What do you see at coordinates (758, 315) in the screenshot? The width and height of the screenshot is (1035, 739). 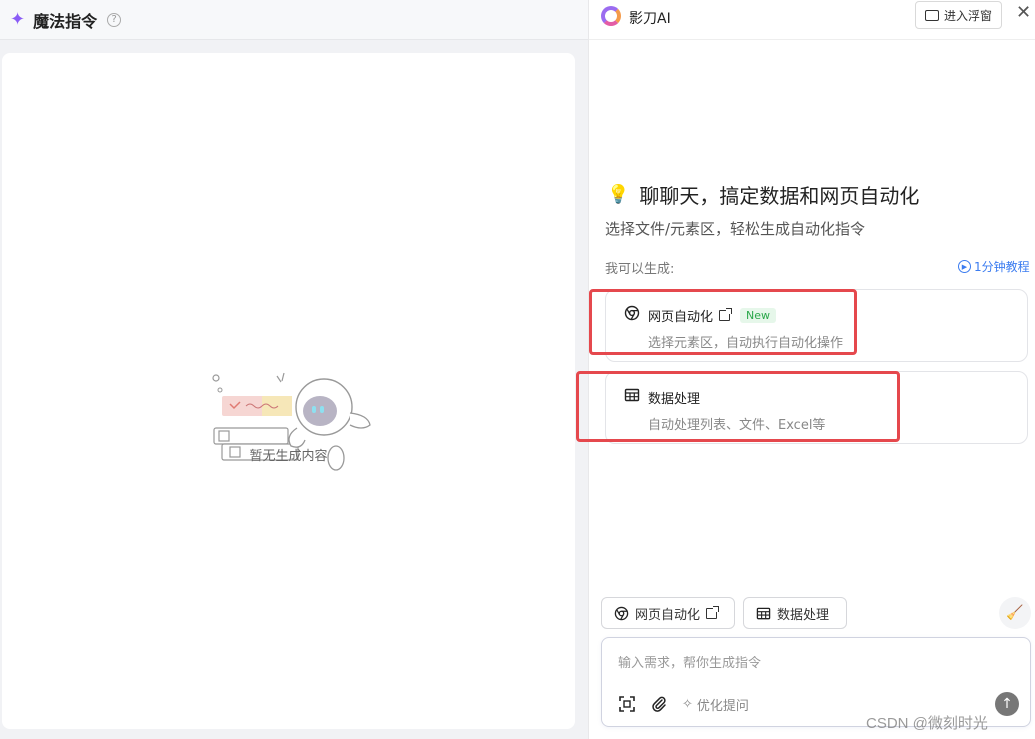 I see `new-badge: New` at bounding box center [758, 315].